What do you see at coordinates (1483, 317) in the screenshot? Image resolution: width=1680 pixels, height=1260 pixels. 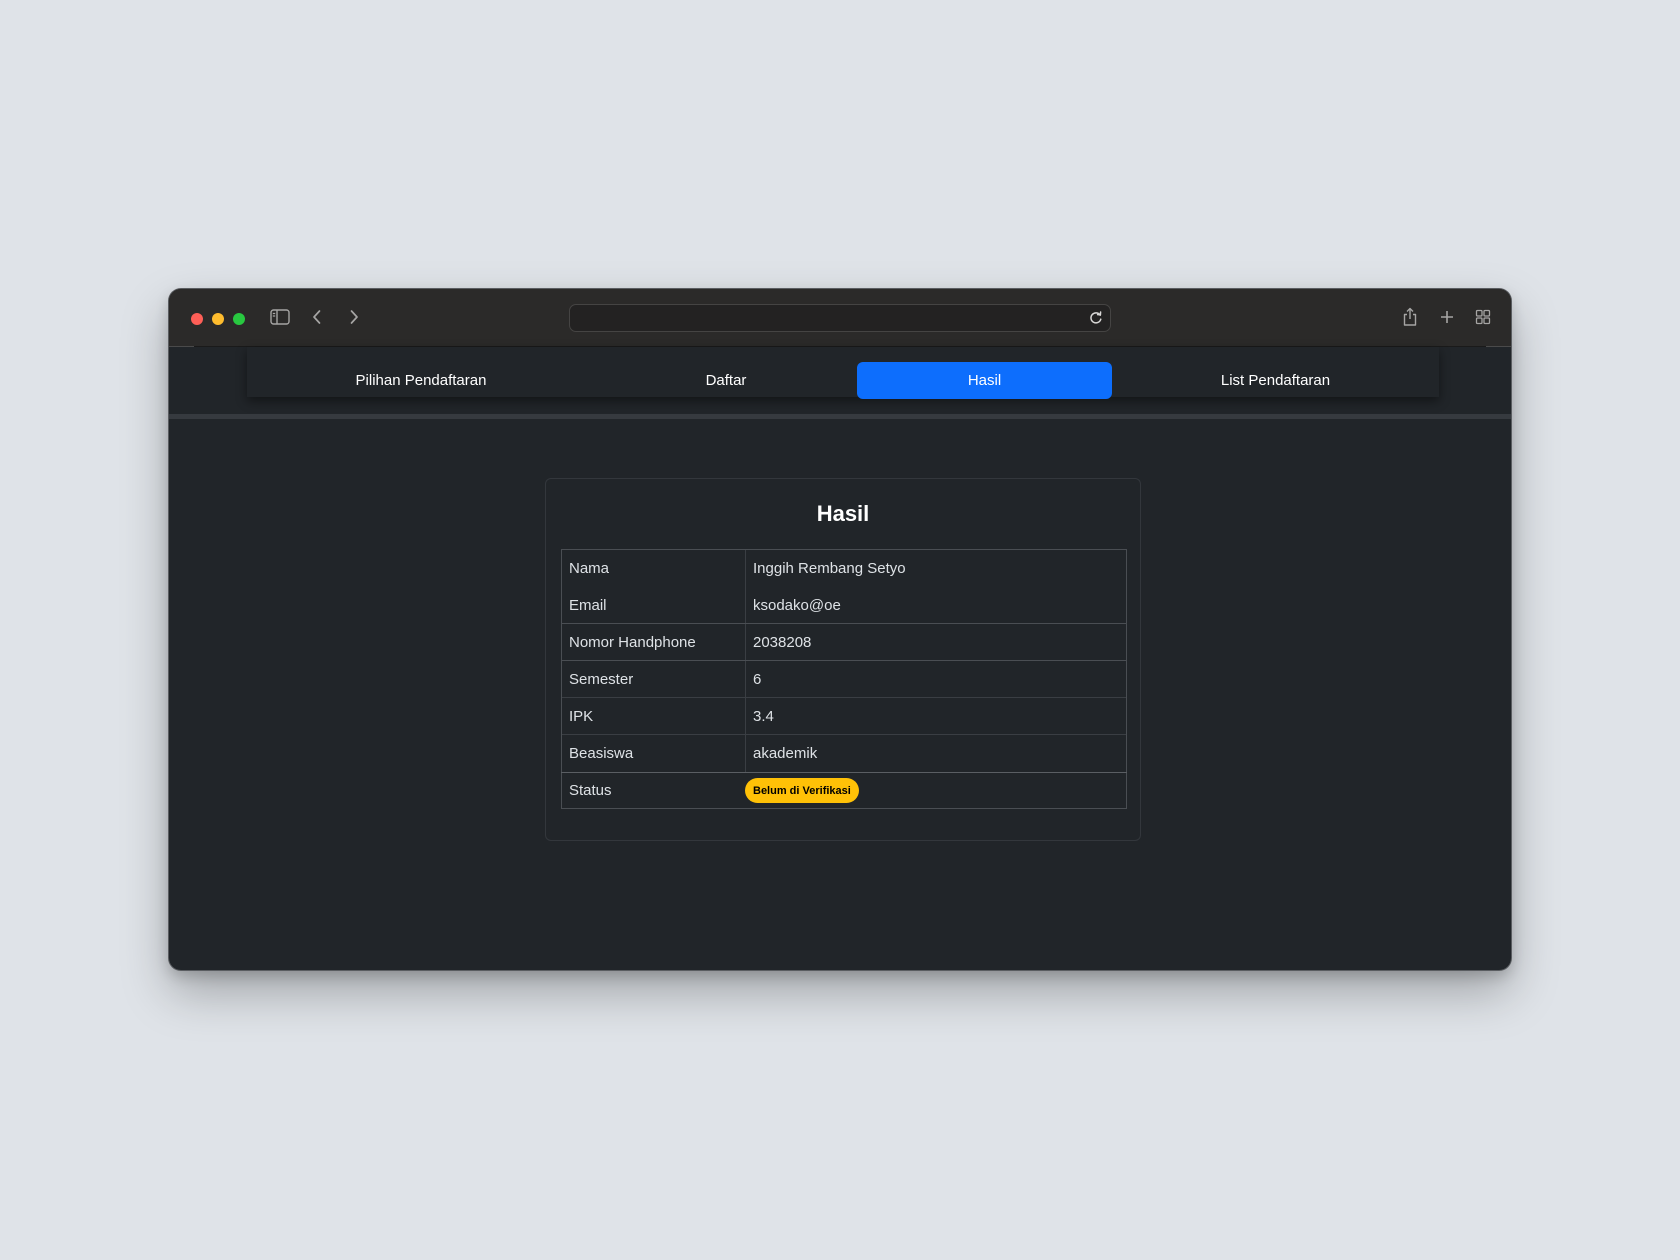 I see `tab-overview-icon` at bounding box center [1483, 317].